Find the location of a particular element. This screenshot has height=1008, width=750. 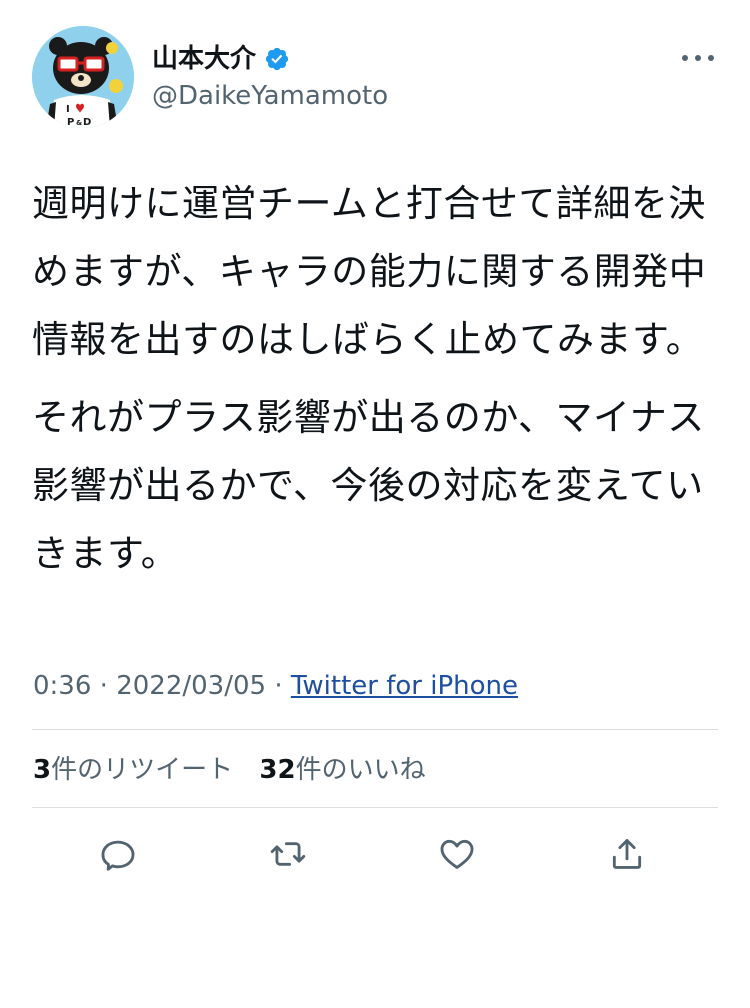

tweet-meta: 0:36 · 2022/03/05 · Twitter for iPhone is located at coordinates (275, 686).